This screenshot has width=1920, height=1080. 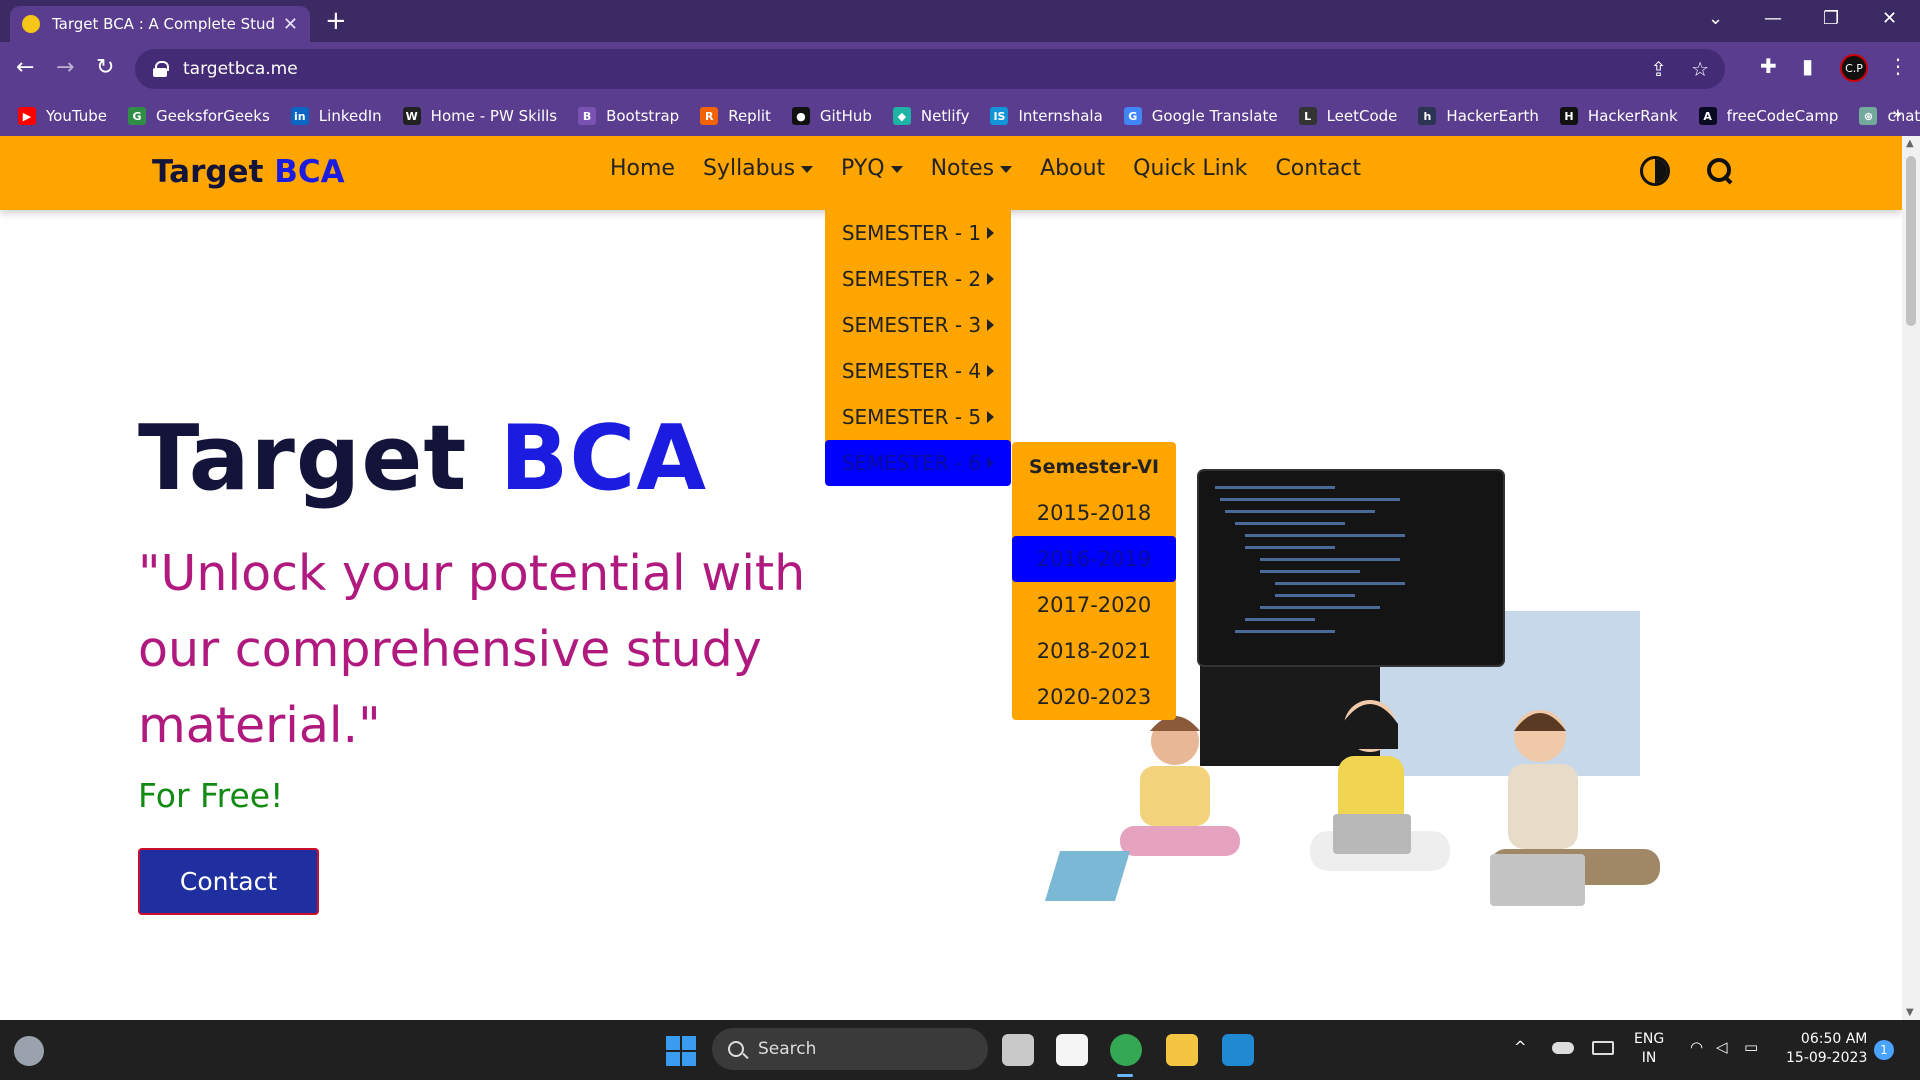 I want to click on tray-overflow-icon: ^, so click(x=1520, y=1047).